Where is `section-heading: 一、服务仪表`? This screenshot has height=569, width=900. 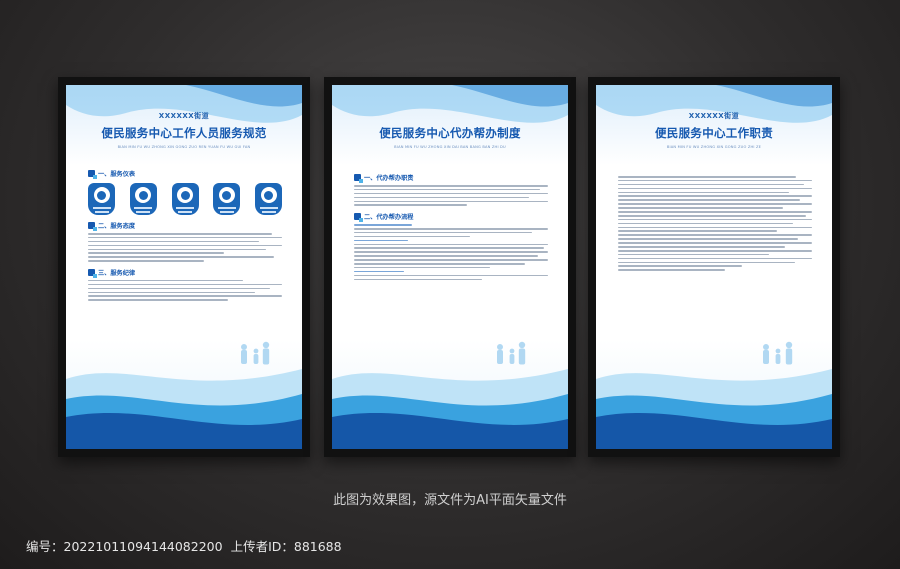 section-heading: 一、服务仪表 is located at coordinates (185, 174).